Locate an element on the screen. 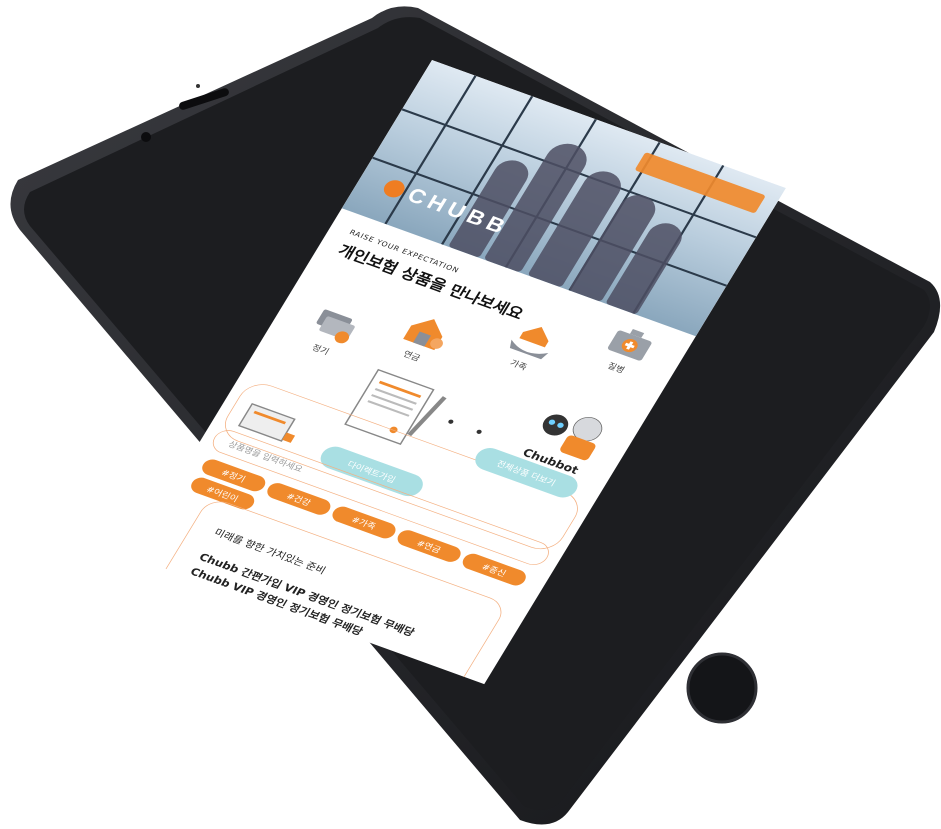  category-illness: 질병 is located at coordinates (626, 350).